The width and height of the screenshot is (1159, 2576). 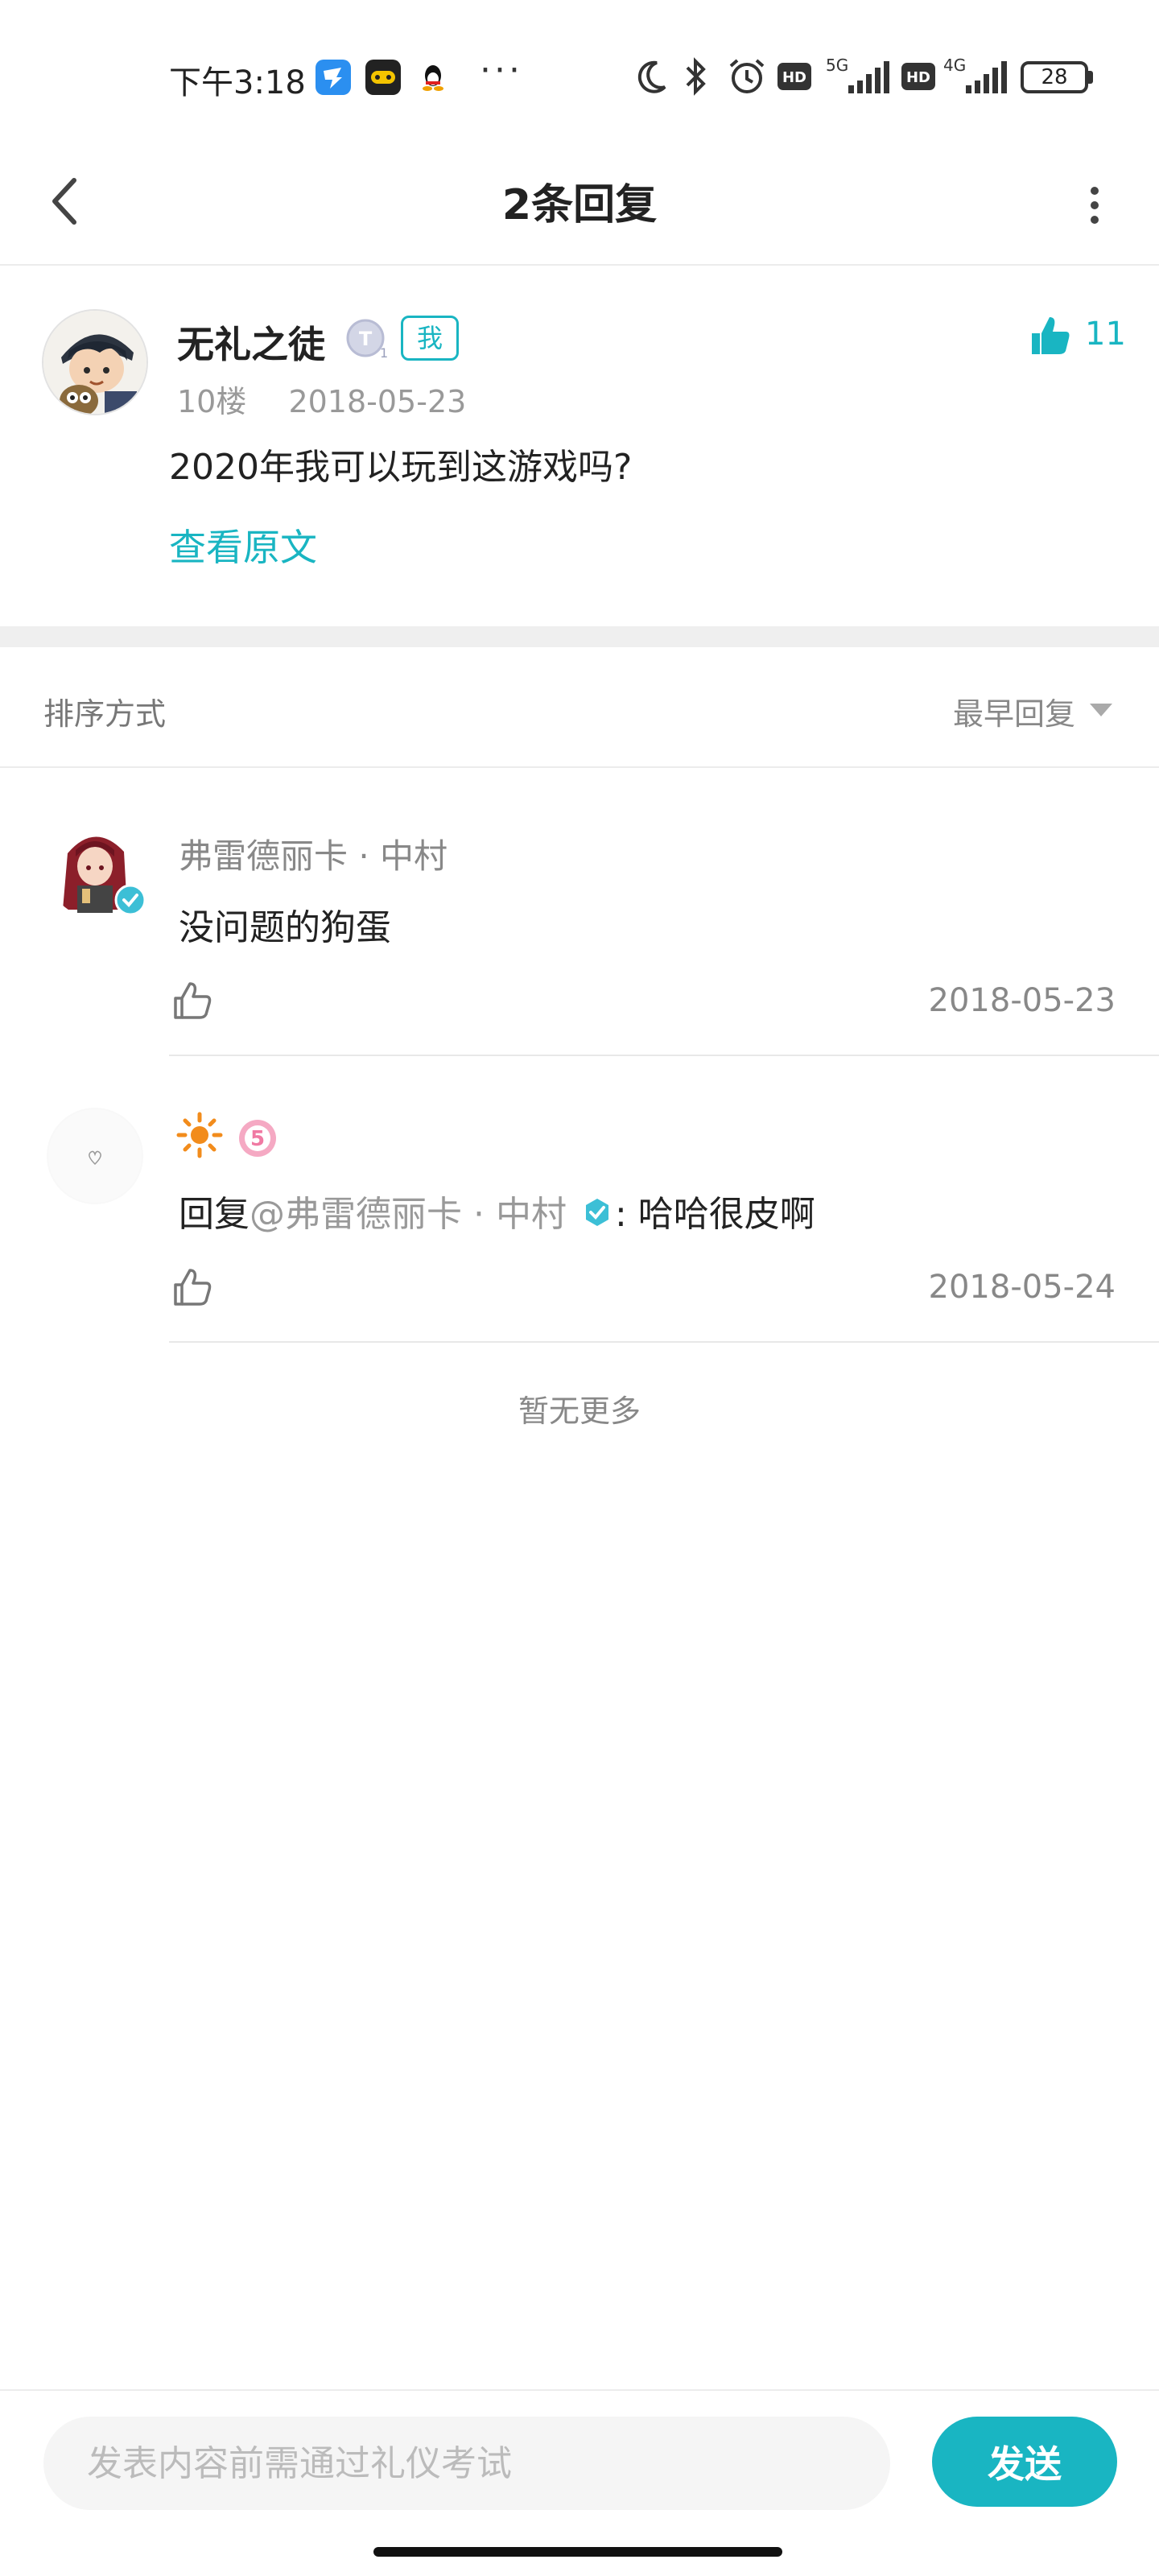 What do you see at coordinates (214, 1214) in the screenshot?
I see `reply-prefix: 回复` at bounding box center [214, 1214].